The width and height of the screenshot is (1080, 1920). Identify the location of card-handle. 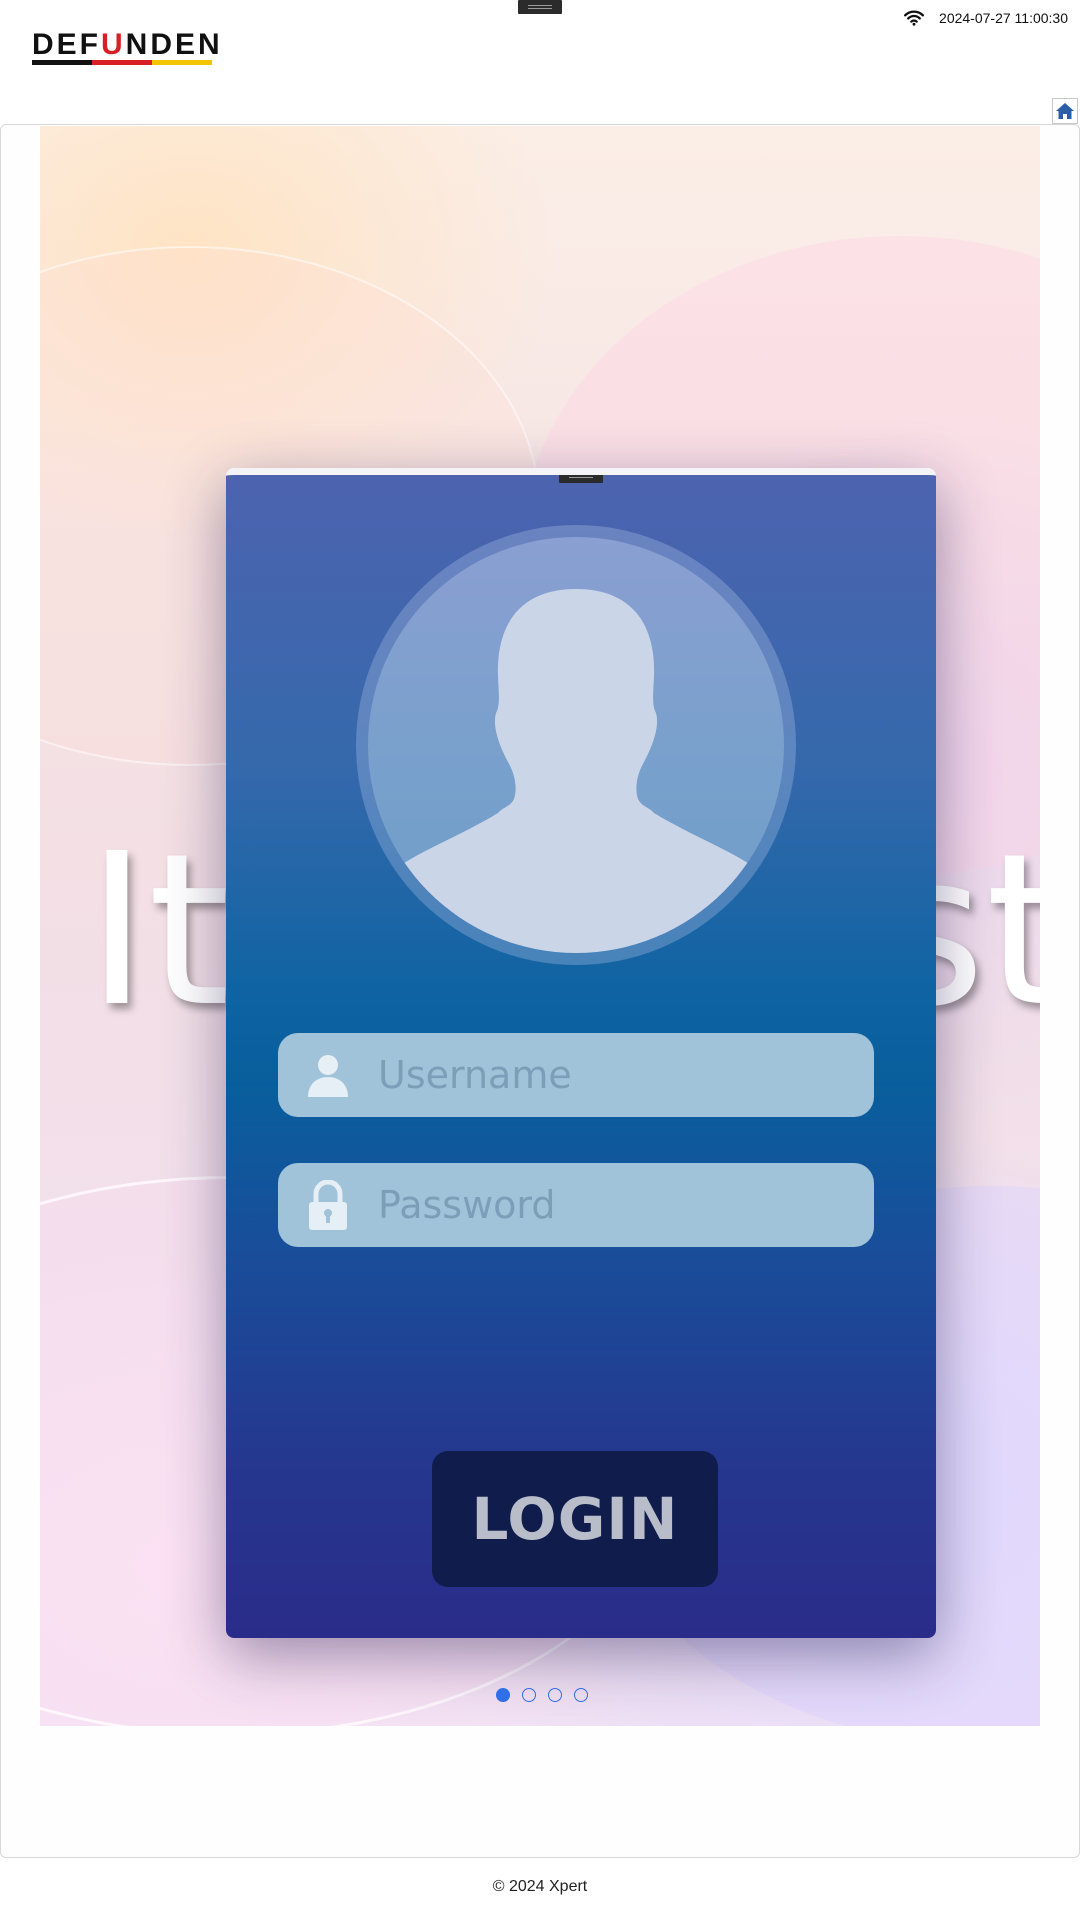
(581, 479).